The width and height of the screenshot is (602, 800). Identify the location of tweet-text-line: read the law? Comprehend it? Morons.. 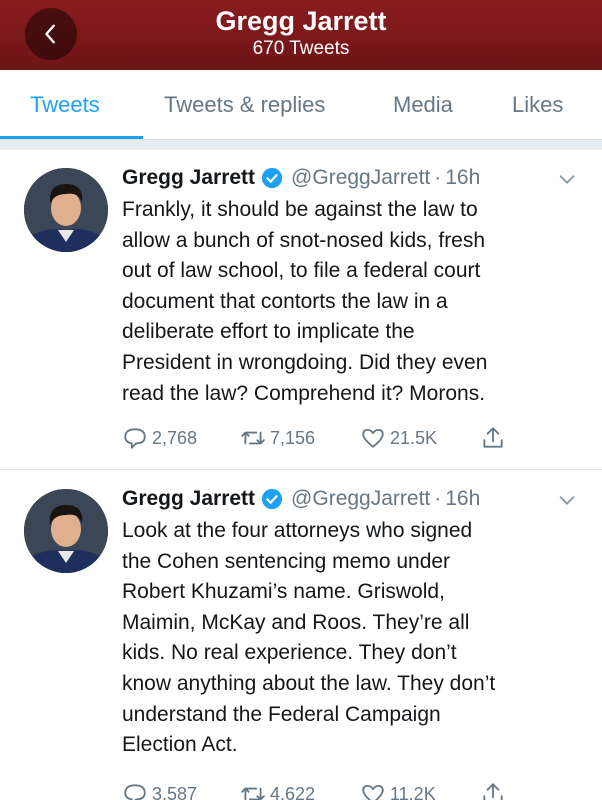
(304, 393).